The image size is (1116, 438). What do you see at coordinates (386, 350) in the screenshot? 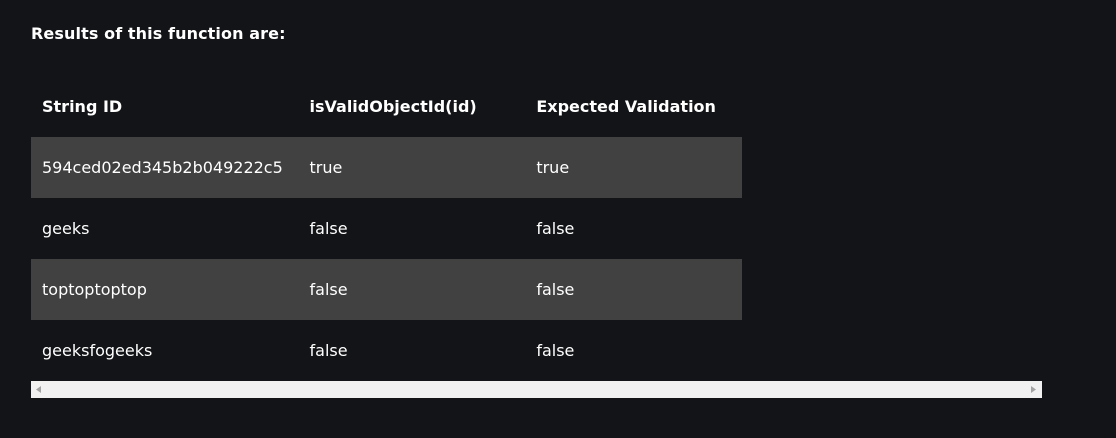
I see `table-row: geeksfogeeks false false` at bounding box center [386, 350].